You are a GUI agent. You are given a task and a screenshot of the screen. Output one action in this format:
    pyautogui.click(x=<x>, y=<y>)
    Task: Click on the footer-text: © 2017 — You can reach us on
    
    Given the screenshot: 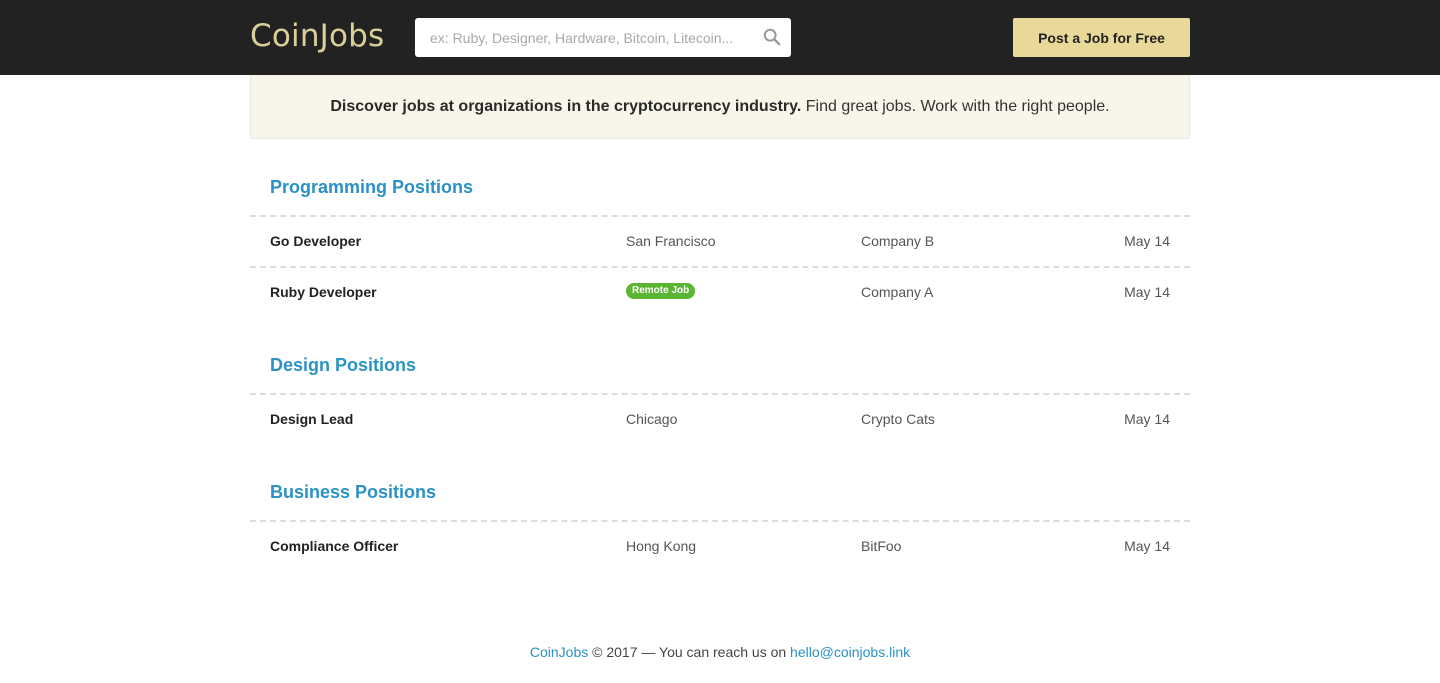 What is the action you would take?
    pyautogui.click(x=689, y=652)
    